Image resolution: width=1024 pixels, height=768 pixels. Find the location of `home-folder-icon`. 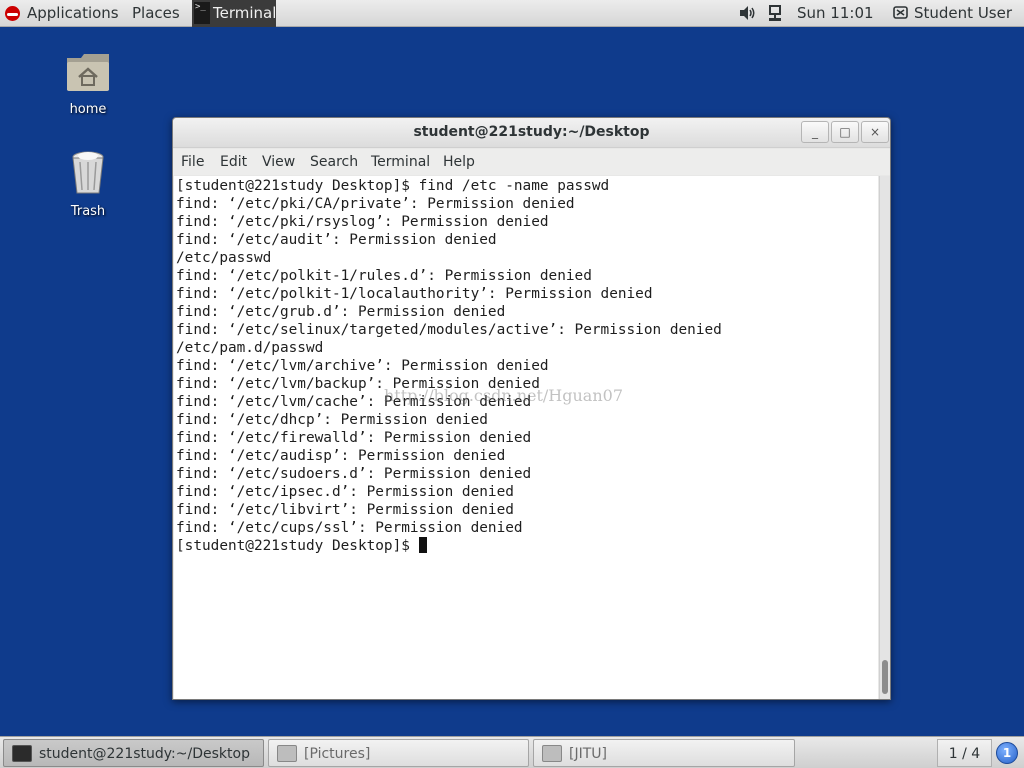

home-folder-icon is located at coordinates (88, 72).